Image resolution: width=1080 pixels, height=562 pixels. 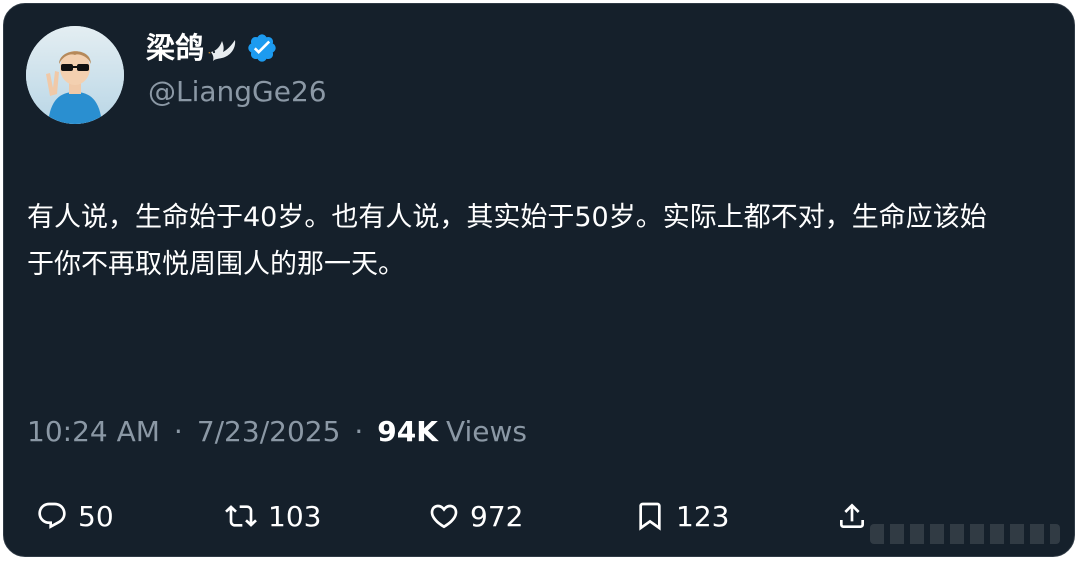 I want to click on avatar, so click(x=75, y=75).